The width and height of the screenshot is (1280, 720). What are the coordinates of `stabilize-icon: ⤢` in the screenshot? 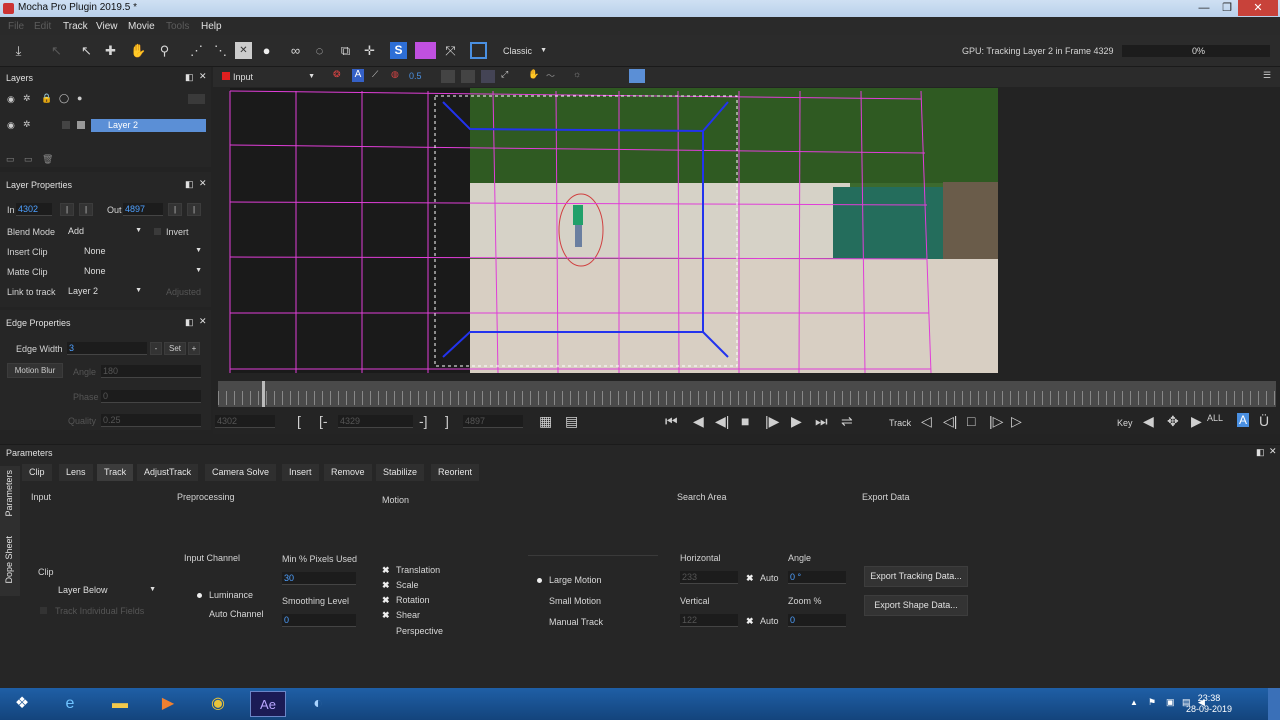 It's located at (504, 74).